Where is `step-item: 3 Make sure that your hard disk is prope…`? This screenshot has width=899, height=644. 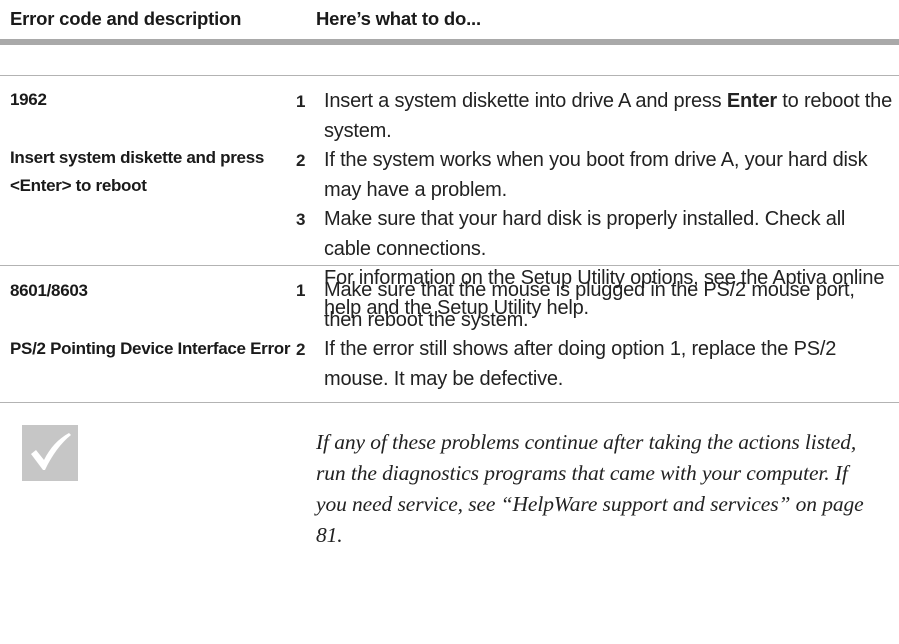 step-item: 3 Make sure that your hard disk is prope… is located at coordinates (592, 234).